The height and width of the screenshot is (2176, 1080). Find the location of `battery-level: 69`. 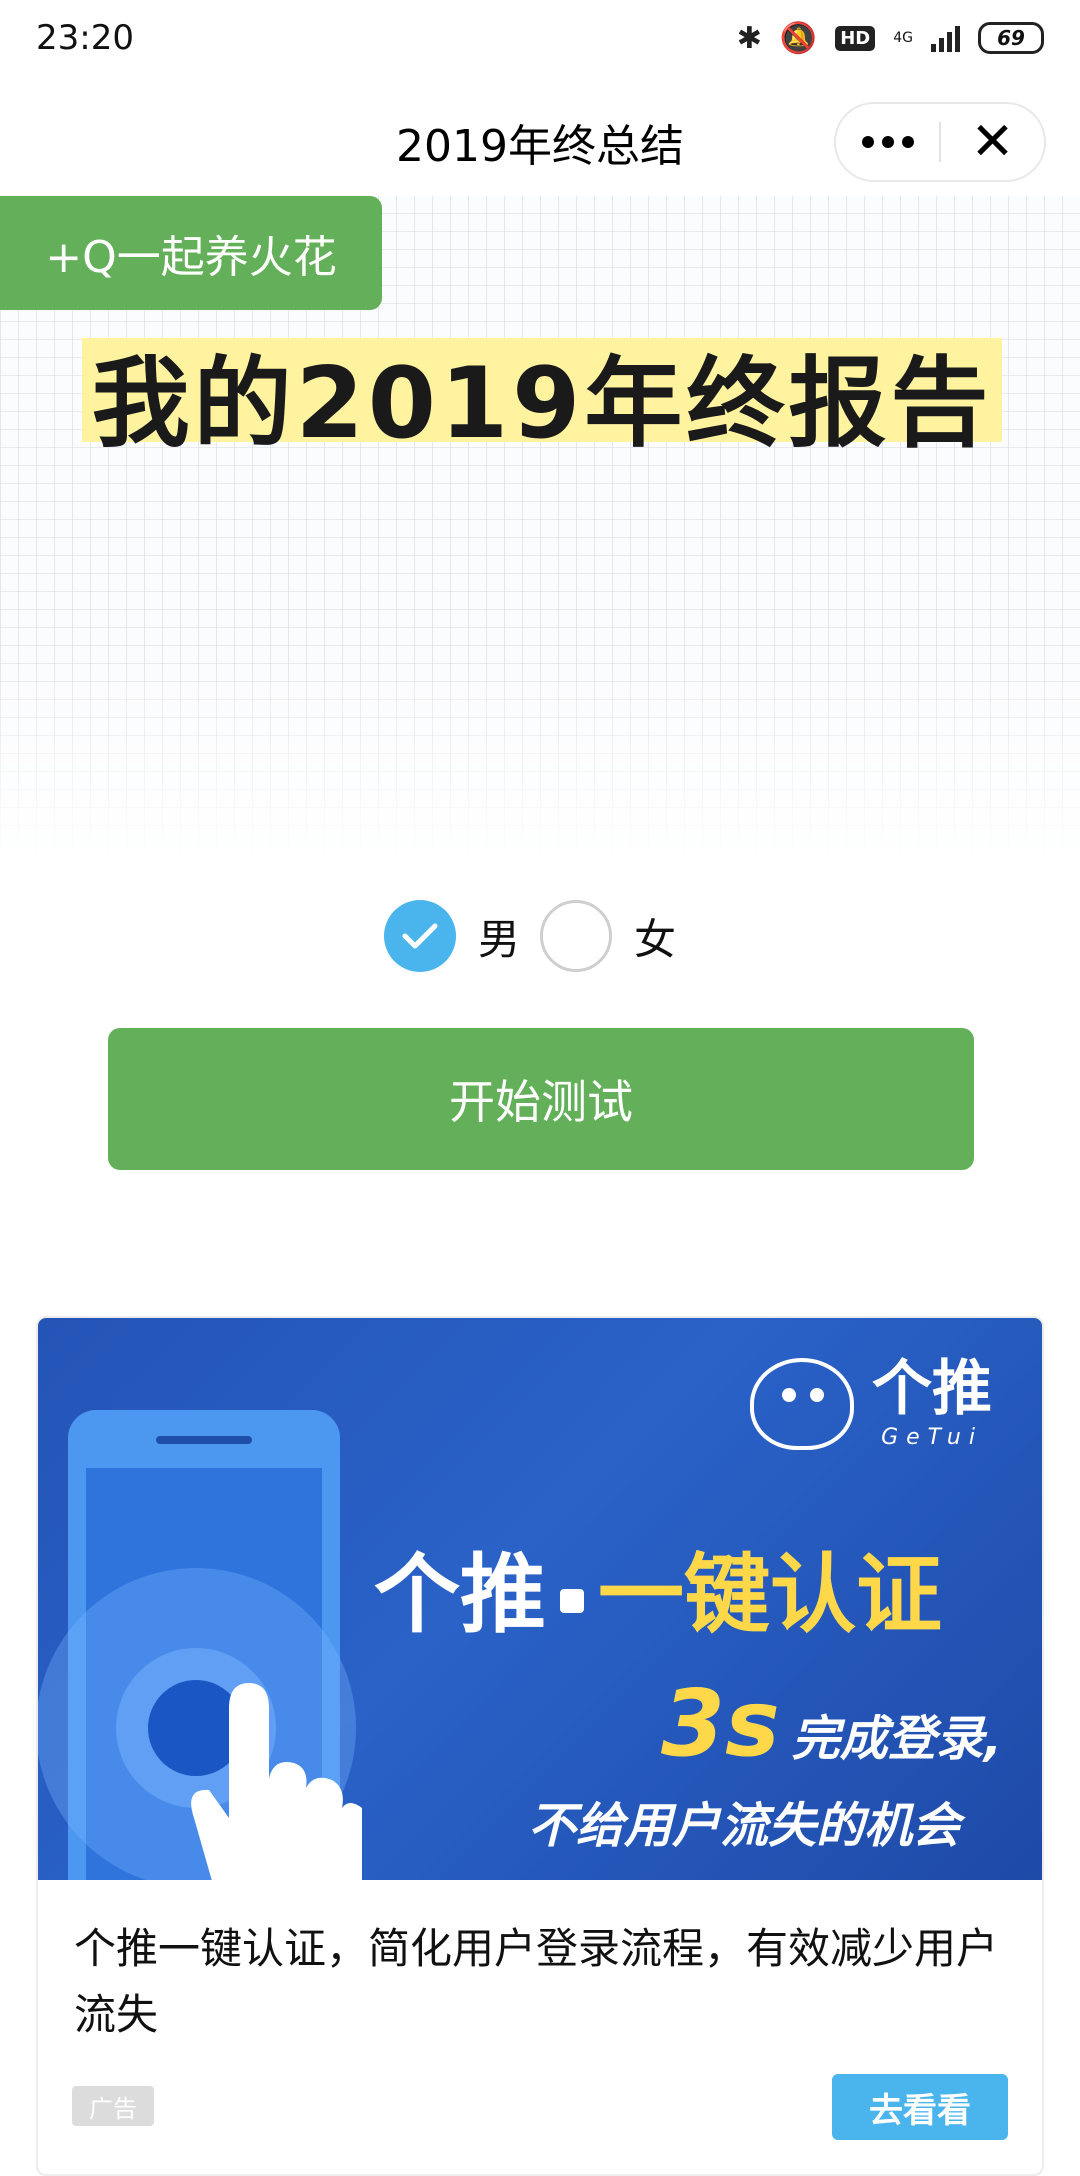

battery-level: 69 is located at coordinates (1011, 38).